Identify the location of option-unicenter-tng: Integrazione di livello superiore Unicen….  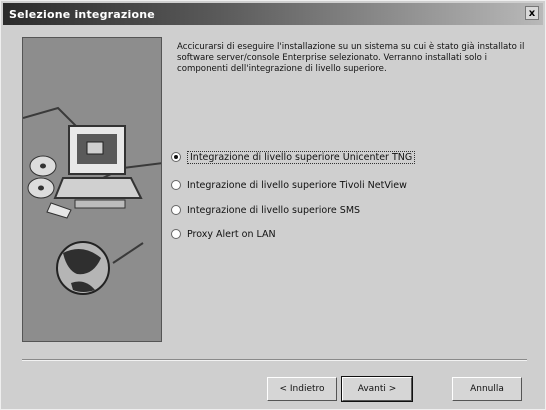
(293, 157).